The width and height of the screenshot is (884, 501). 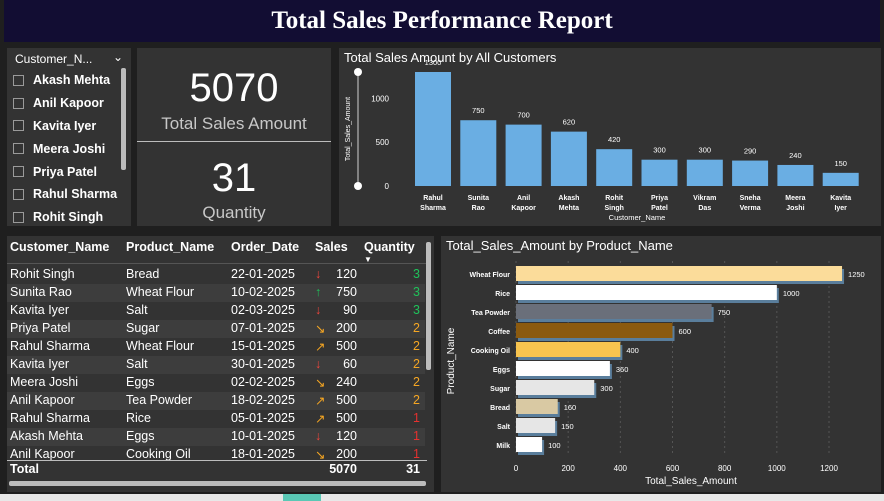 I want to click on slicer-item: Rahul Sharma, so click(x=68, y=194).